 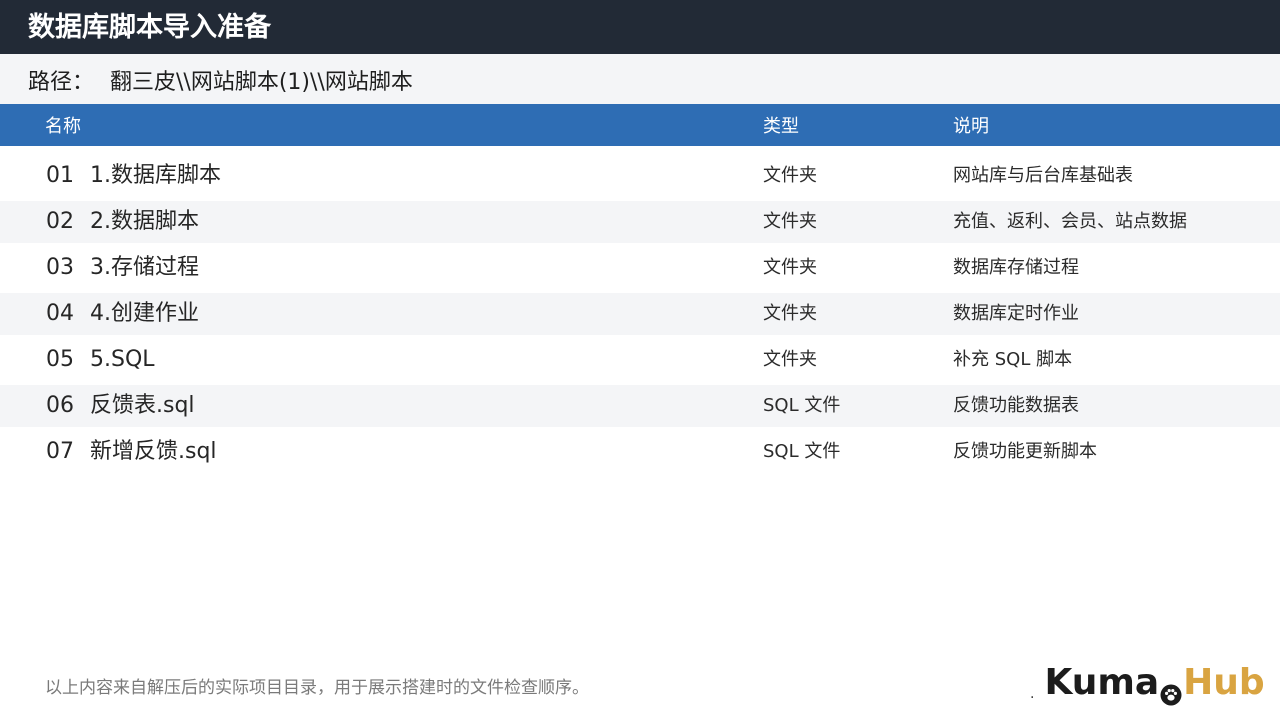 I want to click on row-number: 03, so click(x=60, y=267).